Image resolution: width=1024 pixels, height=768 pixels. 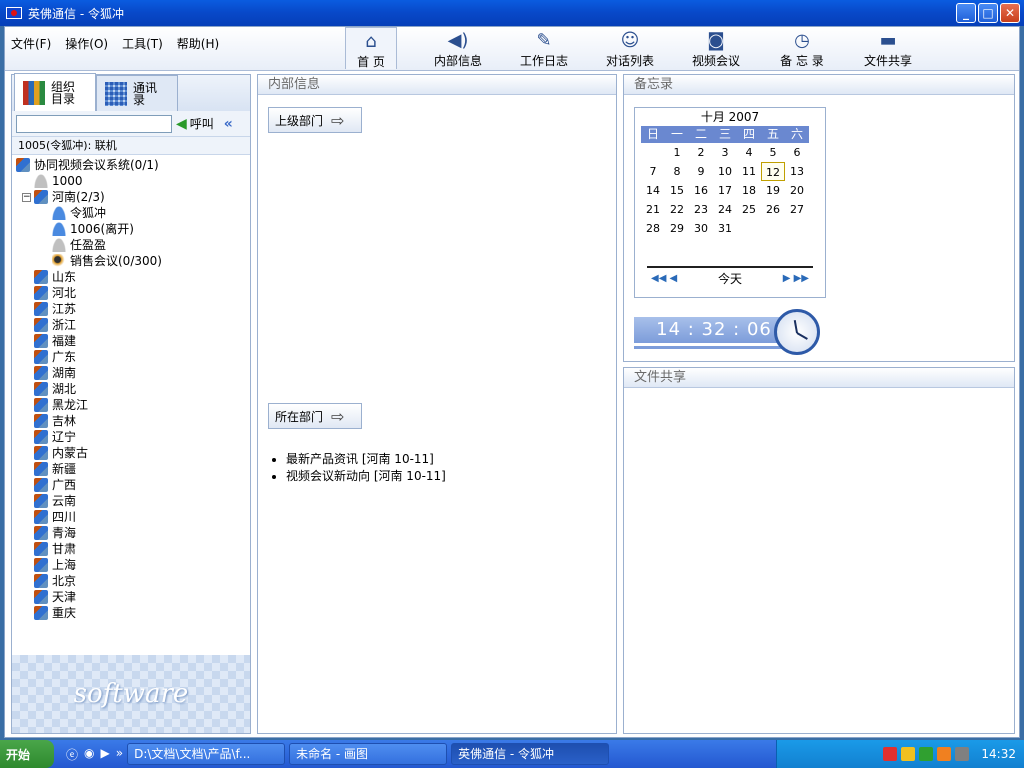 I want to click on calendar-day: 5, so click(x=773, y=152).